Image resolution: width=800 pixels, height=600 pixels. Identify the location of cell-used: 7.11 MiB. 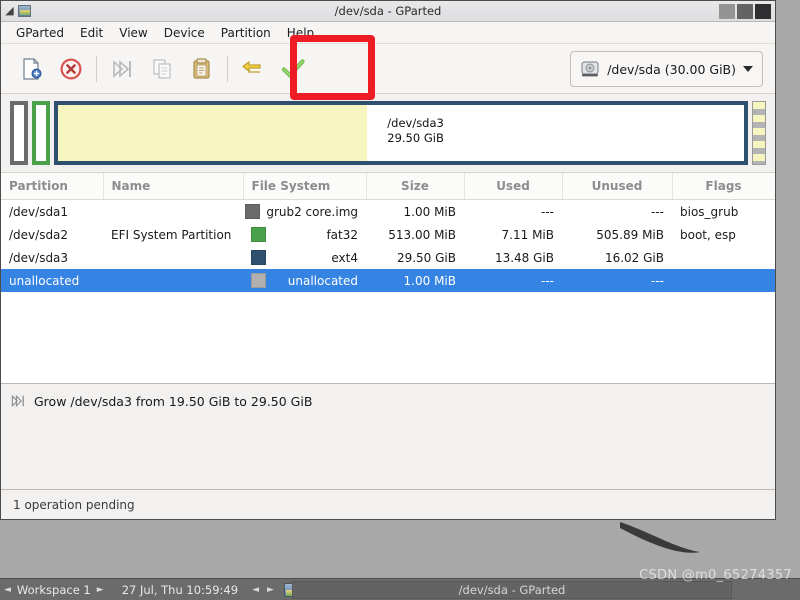
(527, 234).